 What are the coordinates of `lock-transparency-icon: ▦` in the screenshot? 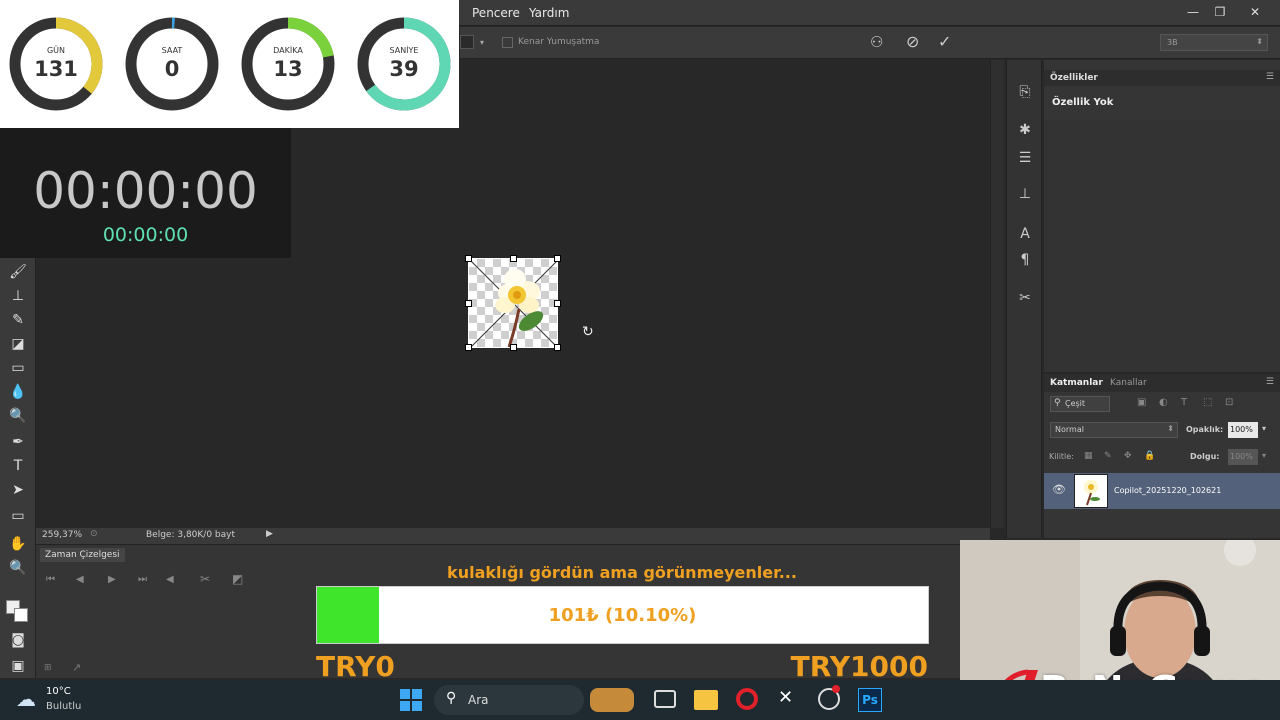 It's located at (1088, 456).